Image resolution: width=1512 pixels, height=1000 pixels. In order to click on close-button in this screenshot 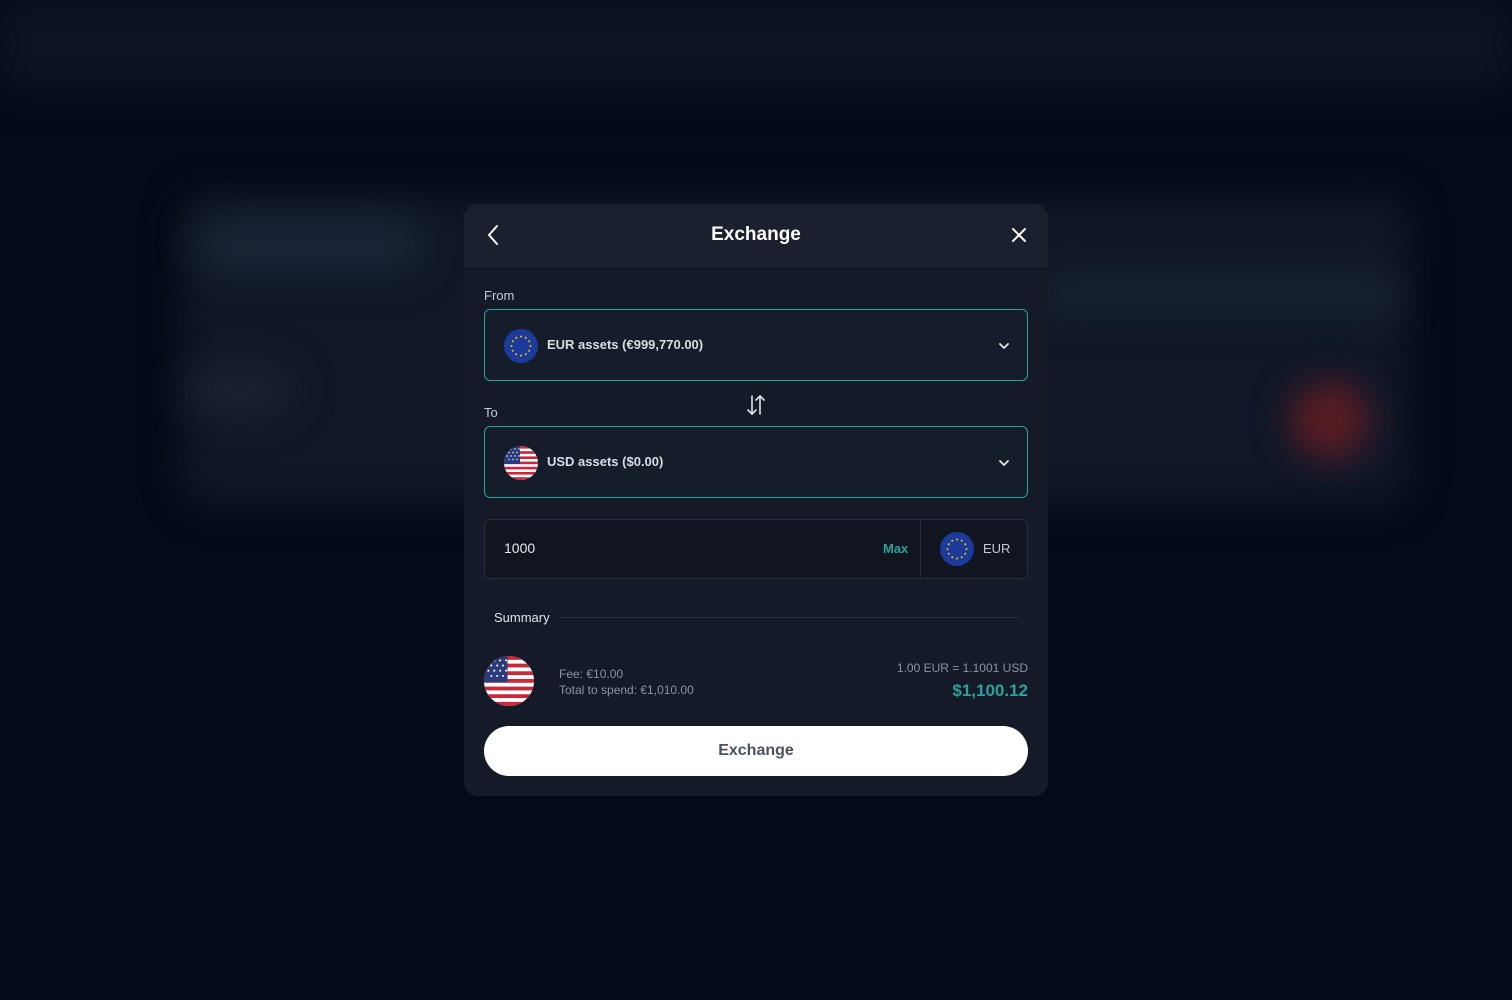, I will do `click(1019, 235)`.